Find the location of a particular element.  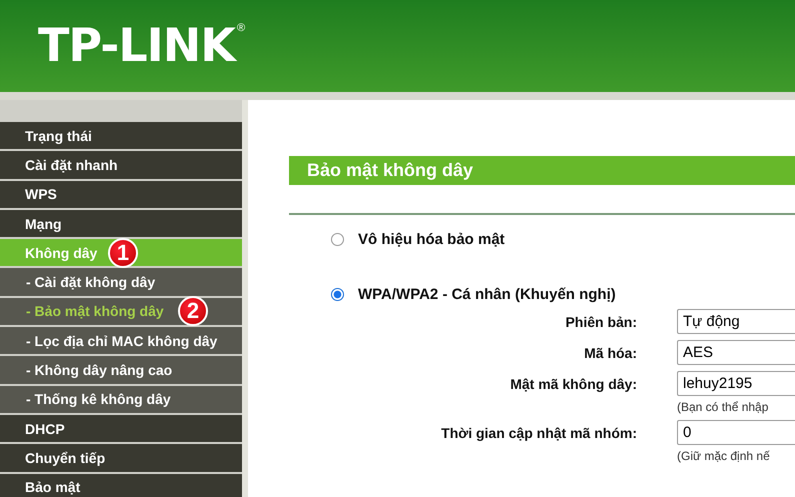

hint-text: (Giữ mặc định nế is located at coordinates (724, 456).